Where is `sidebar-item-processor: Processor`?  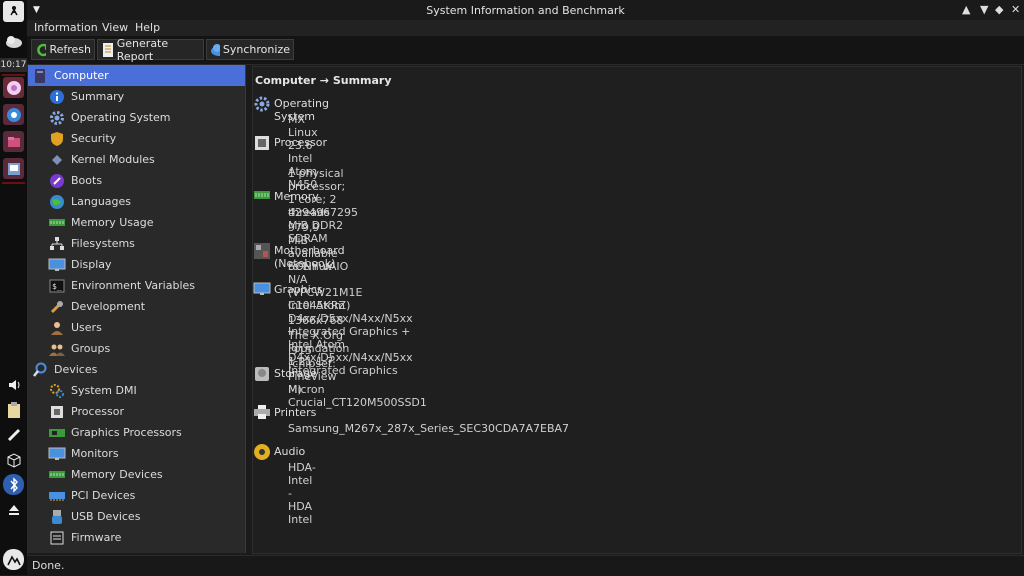
sidebar-item-processor: Processor is located at coordinates (136, 411).